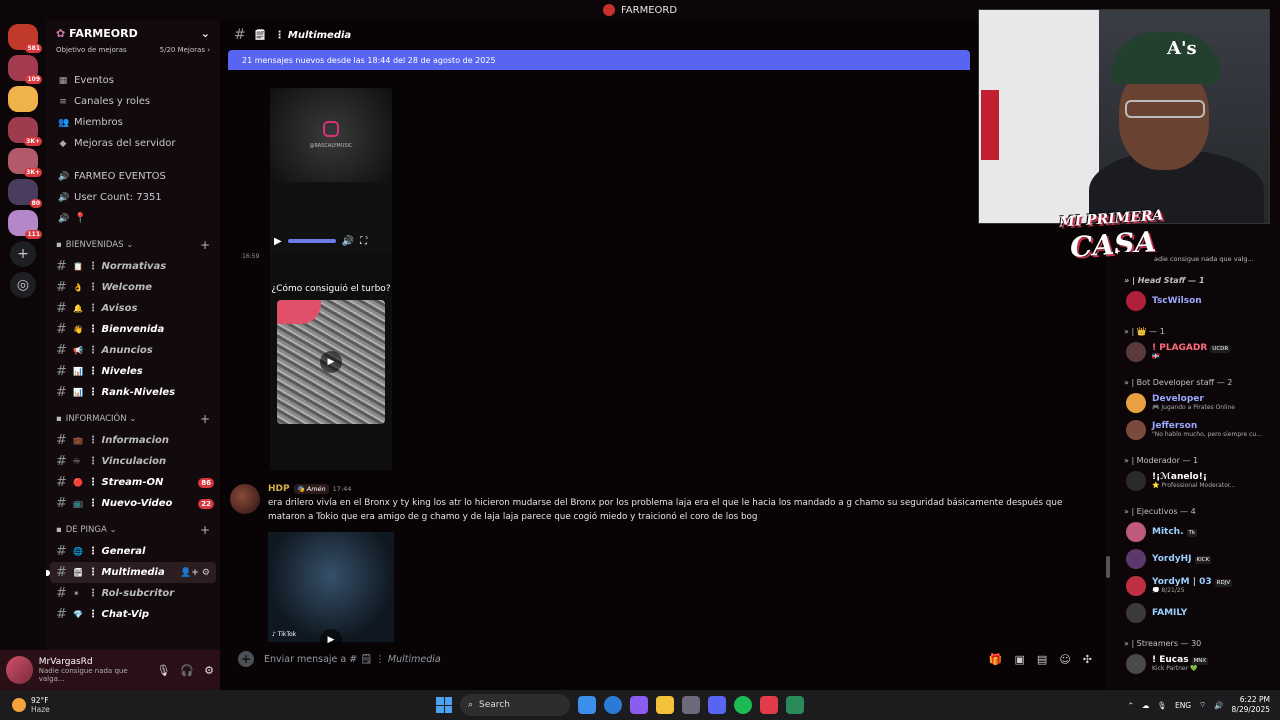 This screenshot has height=720, width=1280. Describe the element at coordinates (246, 659) in the screenshot. I see `attach-plus-icon: +` at that location.